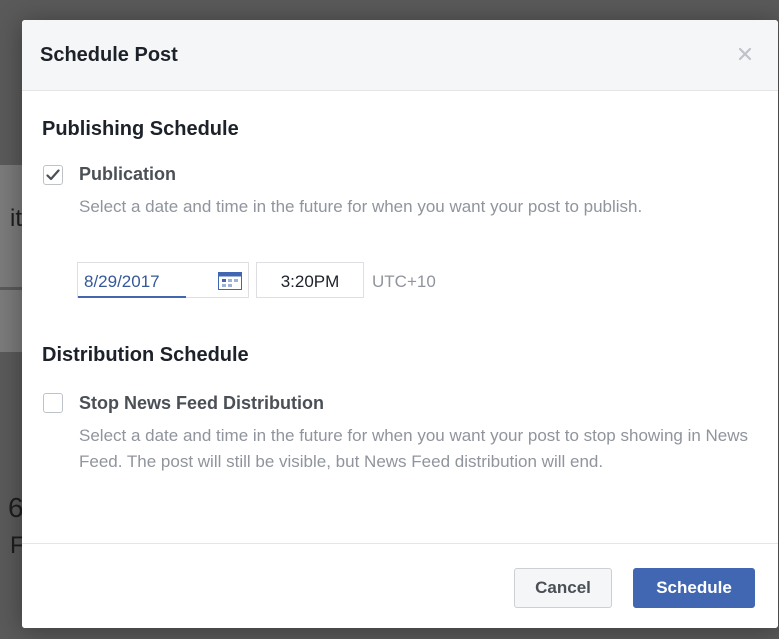  I want to click on publication-time-input: 3:20PM, so click(310, 280).